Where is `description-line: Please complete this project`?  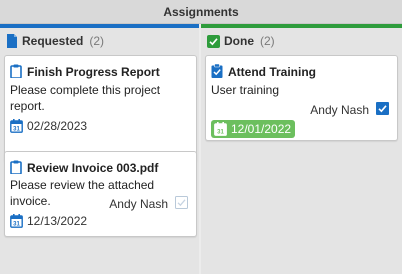
description-line: Please complete this project is located at coordinates (85, 90).